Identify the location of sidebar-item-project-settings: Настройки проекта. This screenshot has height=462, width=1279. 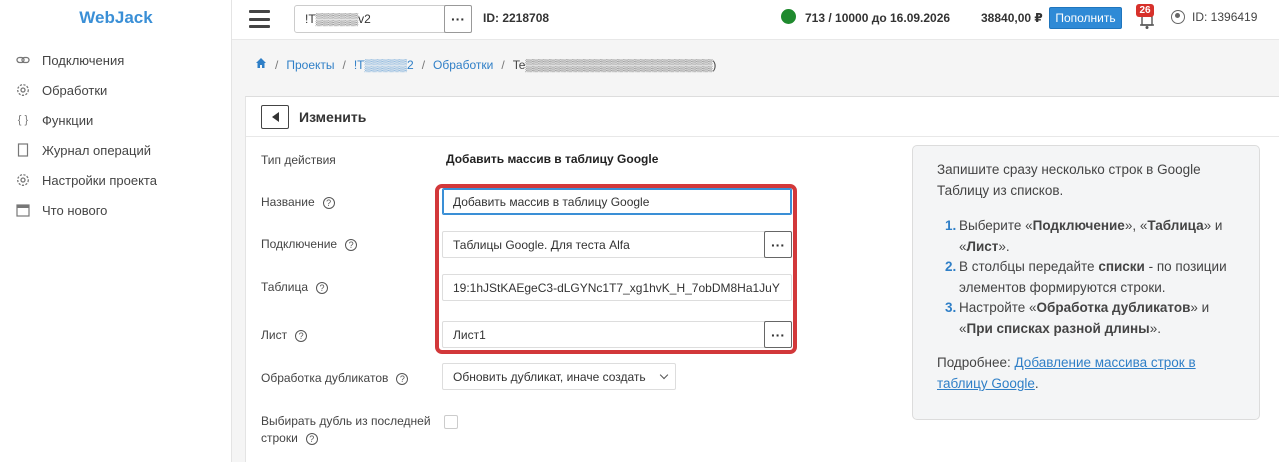
(86, 180).